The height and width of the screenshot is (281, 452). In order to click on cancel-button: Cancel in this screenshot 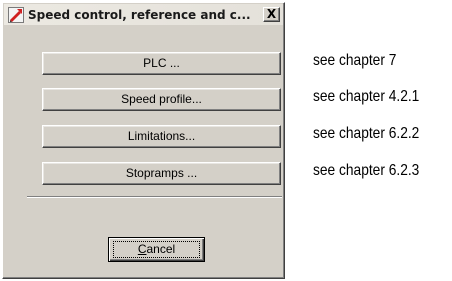, I will do `click(156, 249)`.